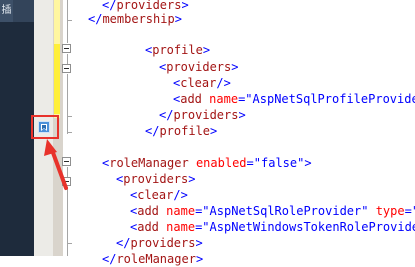  Describe the element at coordinates (178, 50) in the screenshot. I see `code-line: <profile>` at that location.